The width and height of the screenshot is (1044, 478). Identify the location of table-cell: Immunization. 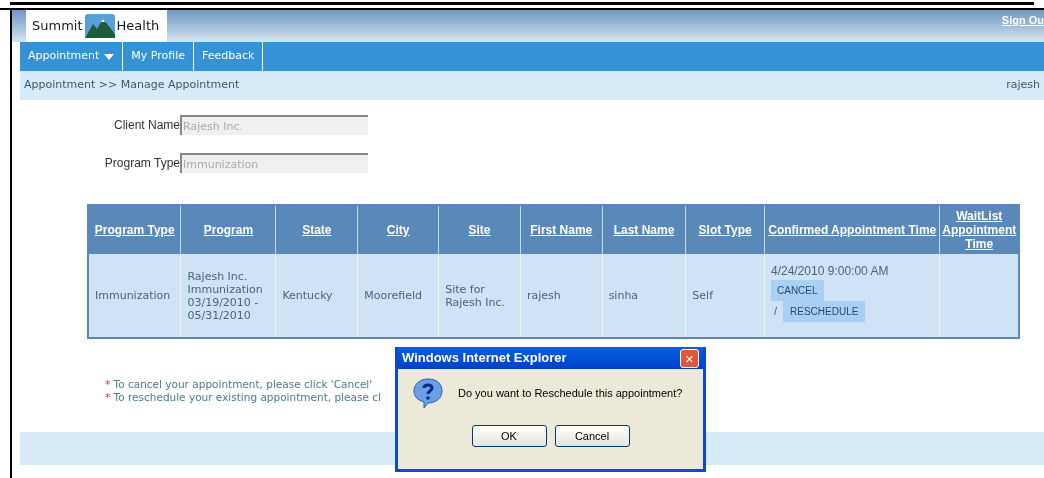
(133, 295).